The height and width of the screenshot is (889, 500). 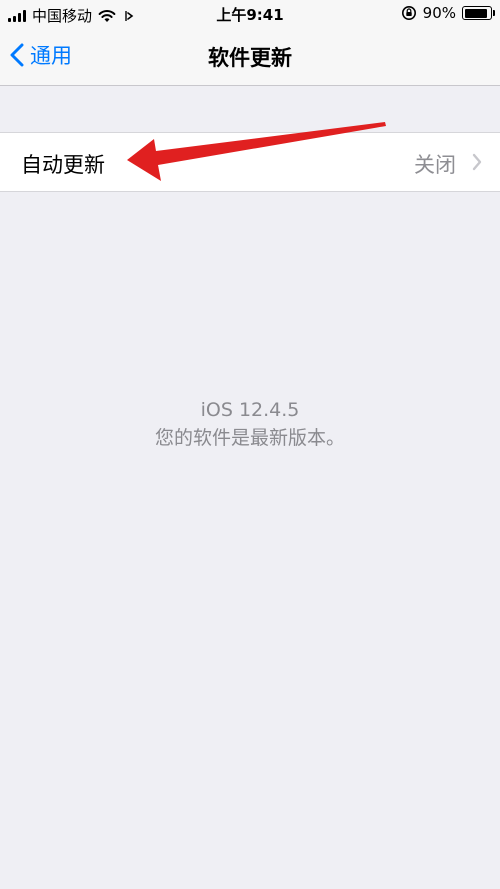 I want to click on auto-update-value: 关闭, so click(x=435, y=165).